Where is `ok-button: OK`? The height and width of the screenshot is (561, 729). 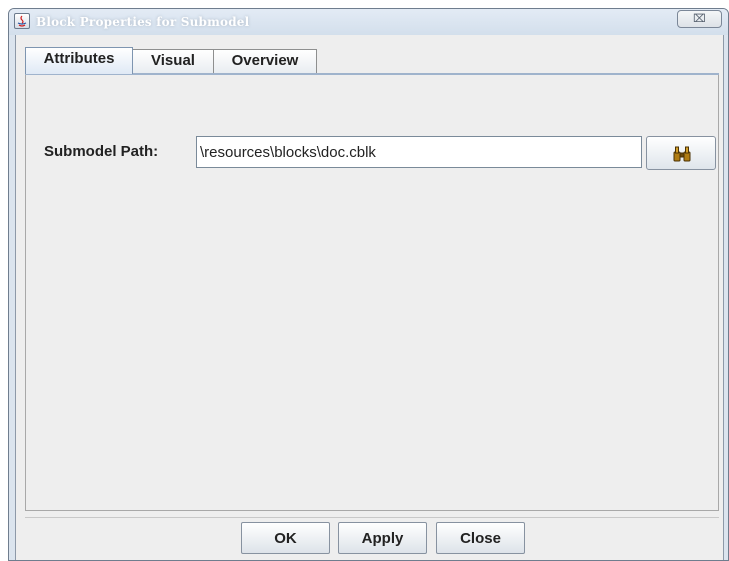 ok-button: OK is located at coordinates (285, 538).